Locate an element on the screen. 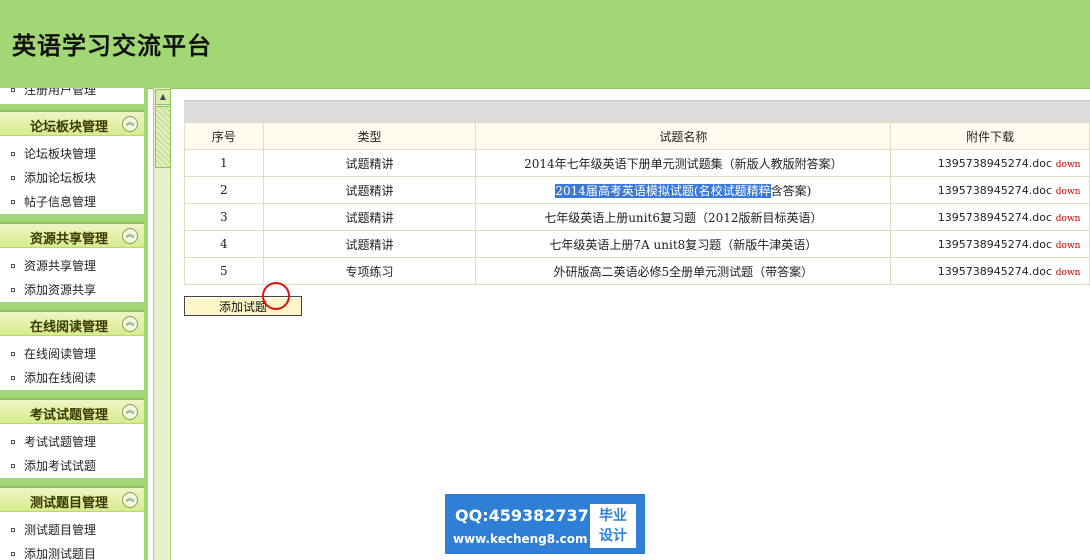 The width and height of the screenshot is (1090, 560). scroll-up-arrow-icon: ▲ is located at coordinates (163, 97).